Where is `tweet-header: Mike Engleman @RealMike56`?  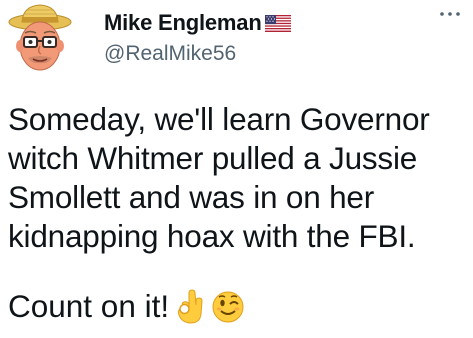
tweet-header: Mike Engleman @RealMike56 is located at coordinates (197, 37).